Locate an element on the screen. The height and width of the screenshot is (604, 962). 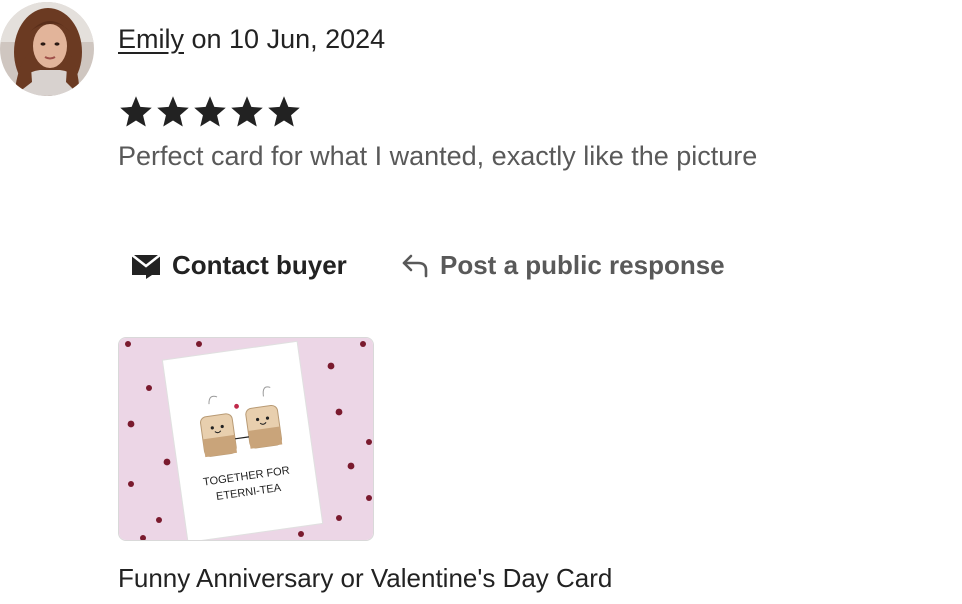
star-rating is located at coordinates (210, 113).